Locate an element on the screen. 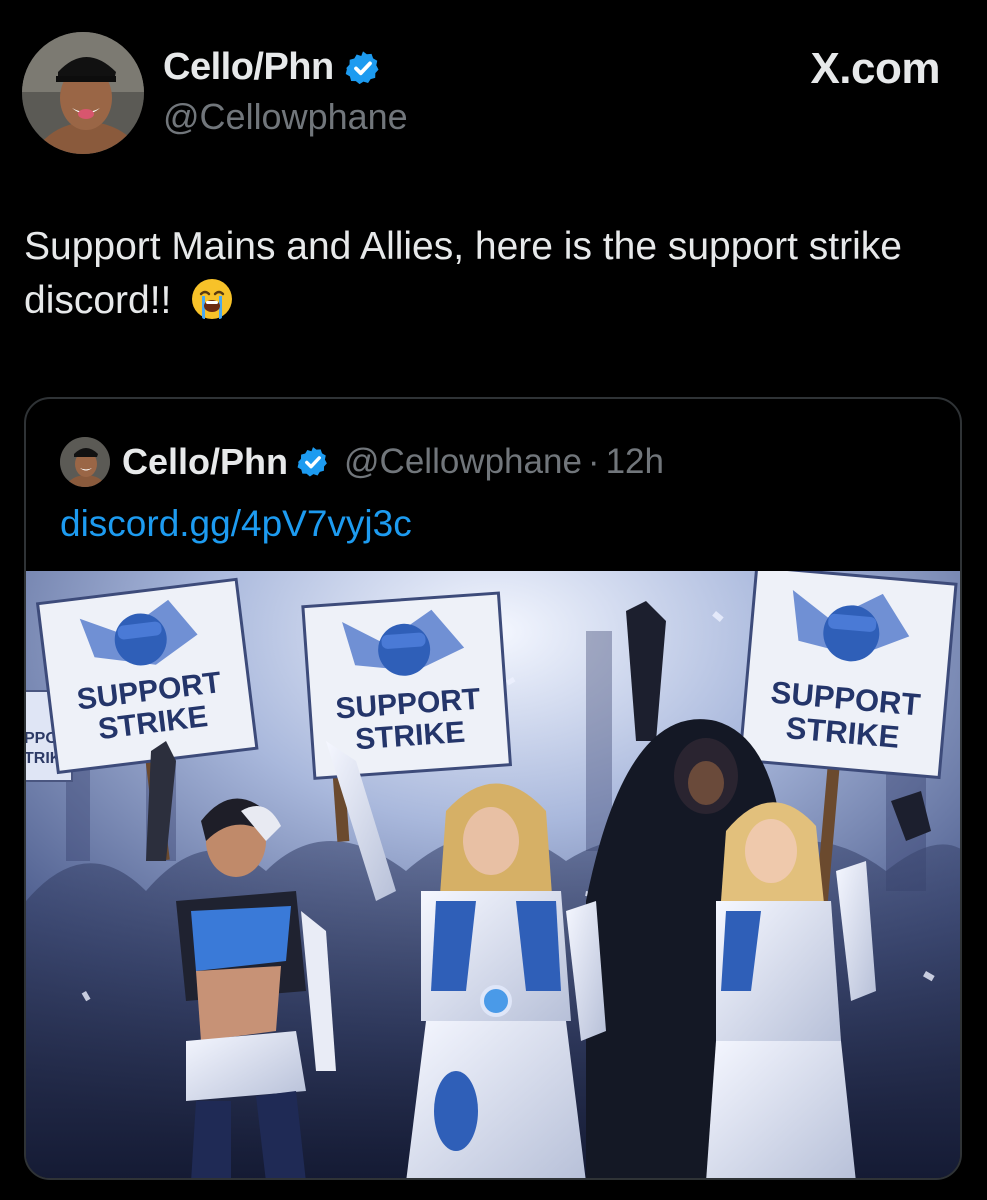 The width and height of the screenshot is (987, 1200). quoted-author-avatar is located at coordinates (85, 462).